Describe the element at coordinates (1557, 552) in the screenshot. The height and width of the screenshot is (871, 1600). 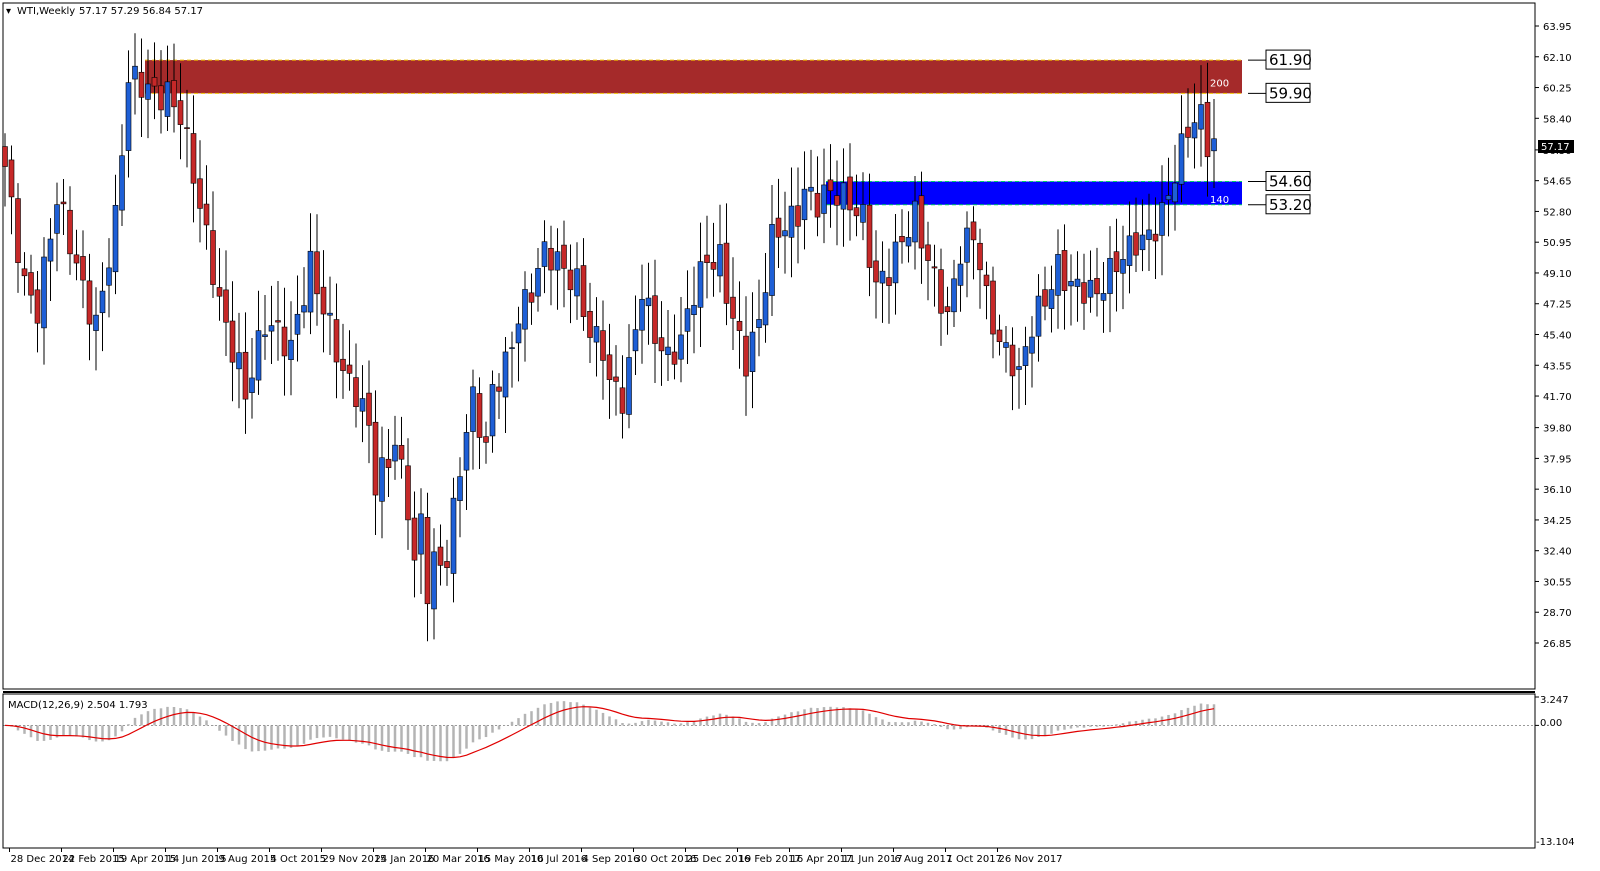
I see `price-tick-label: 32.40` at that location.